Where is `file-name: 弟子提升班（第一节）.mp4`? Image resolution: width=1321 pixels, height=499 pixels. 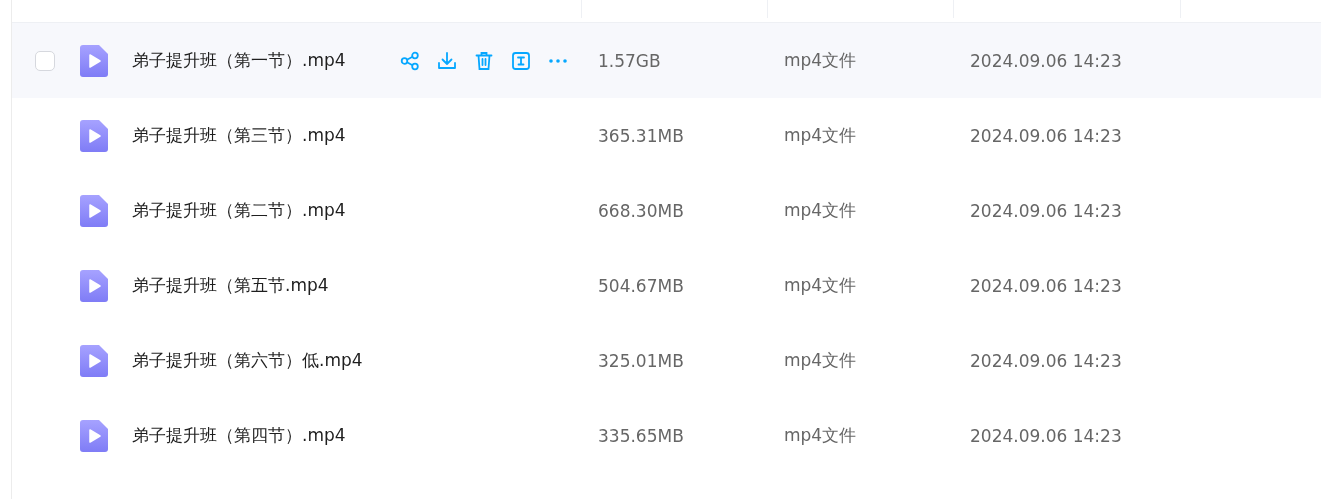
file-name: 弟子提升班（第一节）.mp4 is located at coordinates (239, 60).